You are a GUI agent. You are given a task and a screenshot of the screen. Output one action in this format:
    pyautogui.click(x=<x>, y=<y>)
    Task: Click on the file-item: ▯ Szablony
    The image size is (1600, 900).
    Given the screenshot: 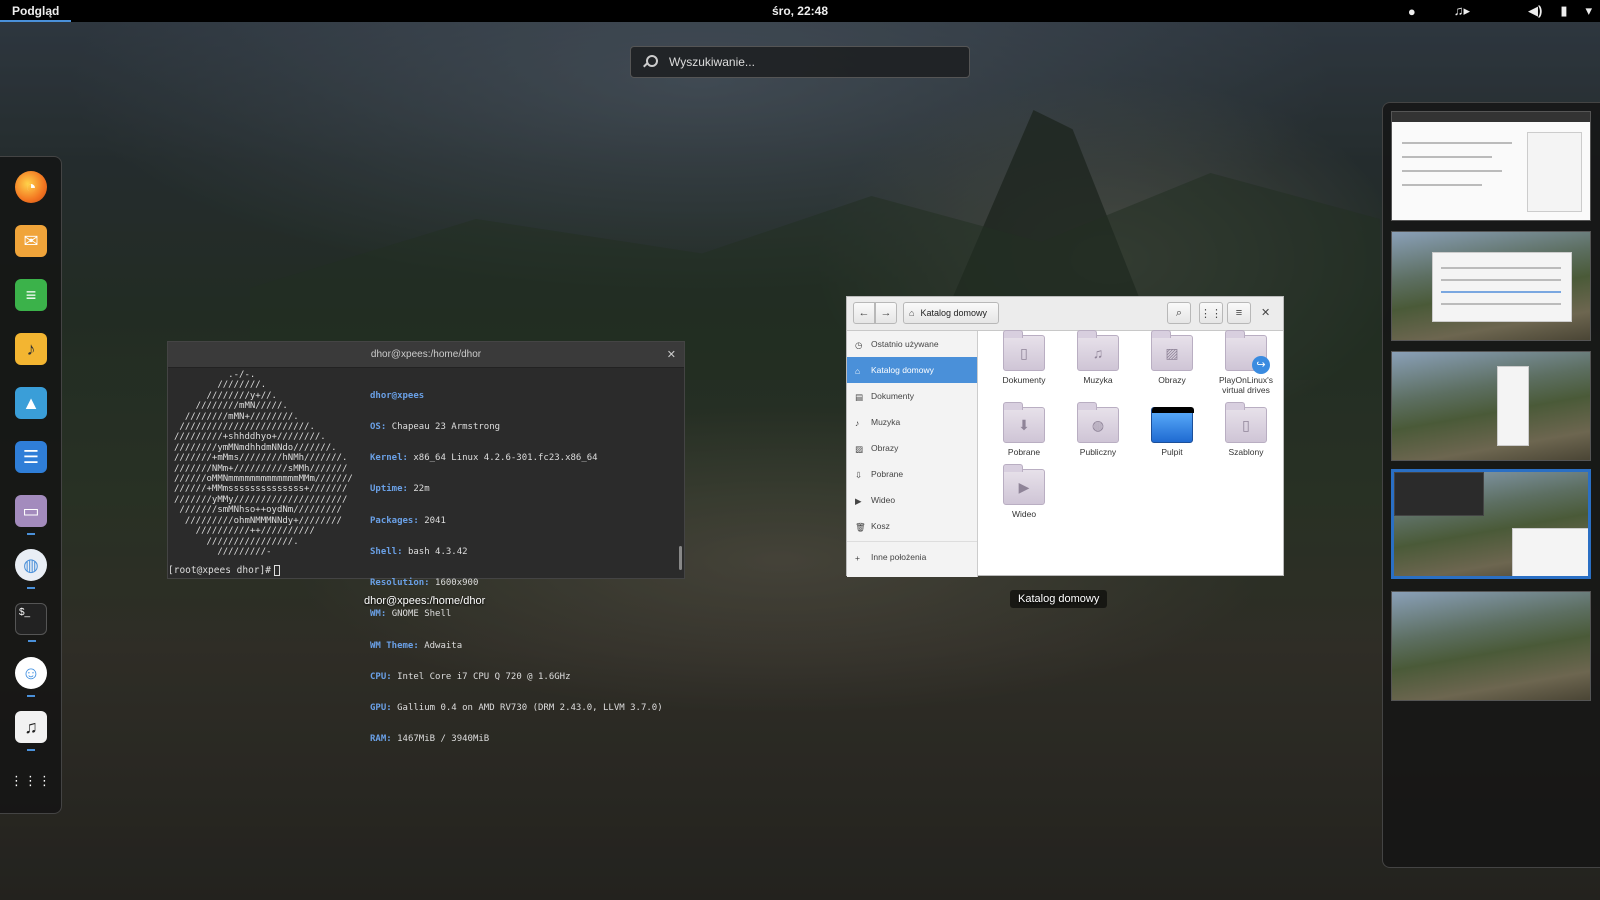 What is the action you would take?
    pyautogui.click(x=1246, y=429)
    